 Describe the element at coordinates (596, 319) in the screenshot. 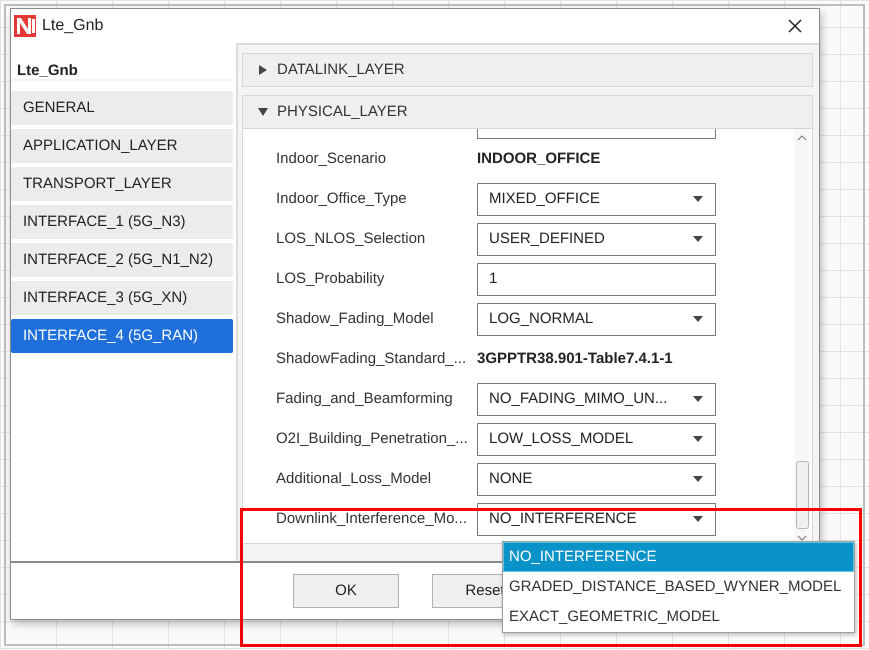

I see `dropdown-field: LOG_NORMAL` at that location.